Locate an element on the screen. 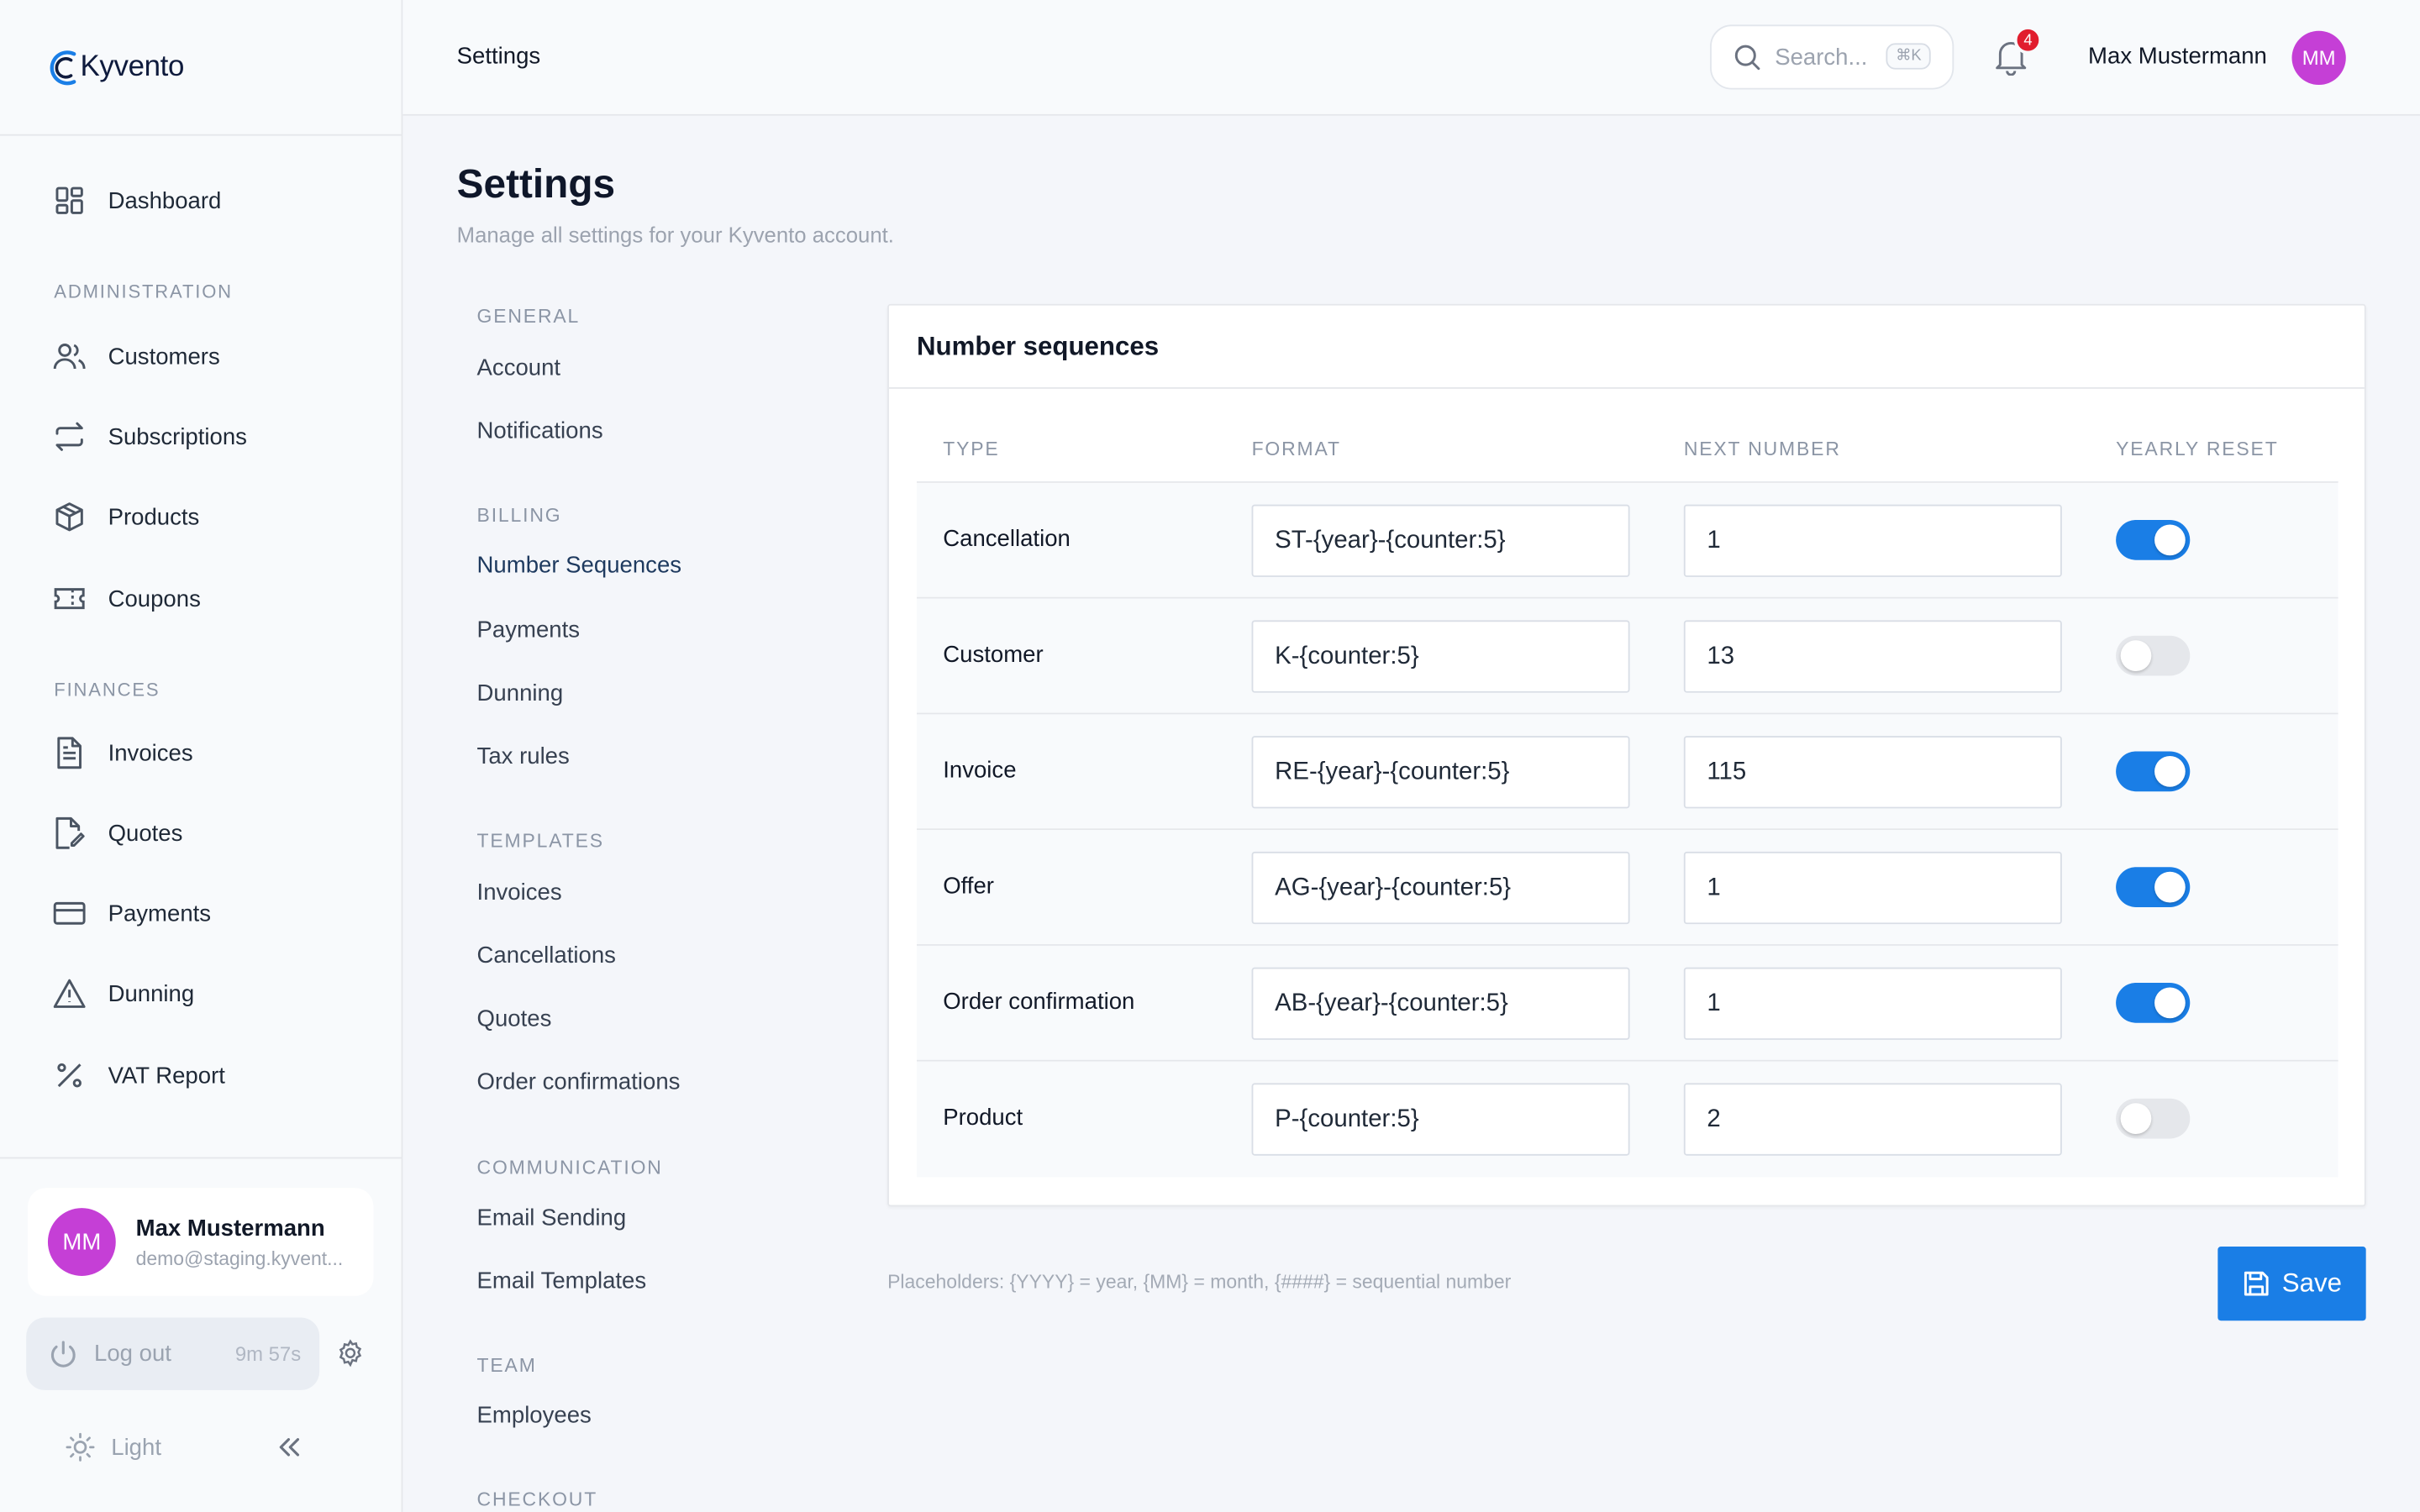 The height and width of the screenshot is (1512, 2420). logout-label: Log out is located at coordinates (132, 1354).